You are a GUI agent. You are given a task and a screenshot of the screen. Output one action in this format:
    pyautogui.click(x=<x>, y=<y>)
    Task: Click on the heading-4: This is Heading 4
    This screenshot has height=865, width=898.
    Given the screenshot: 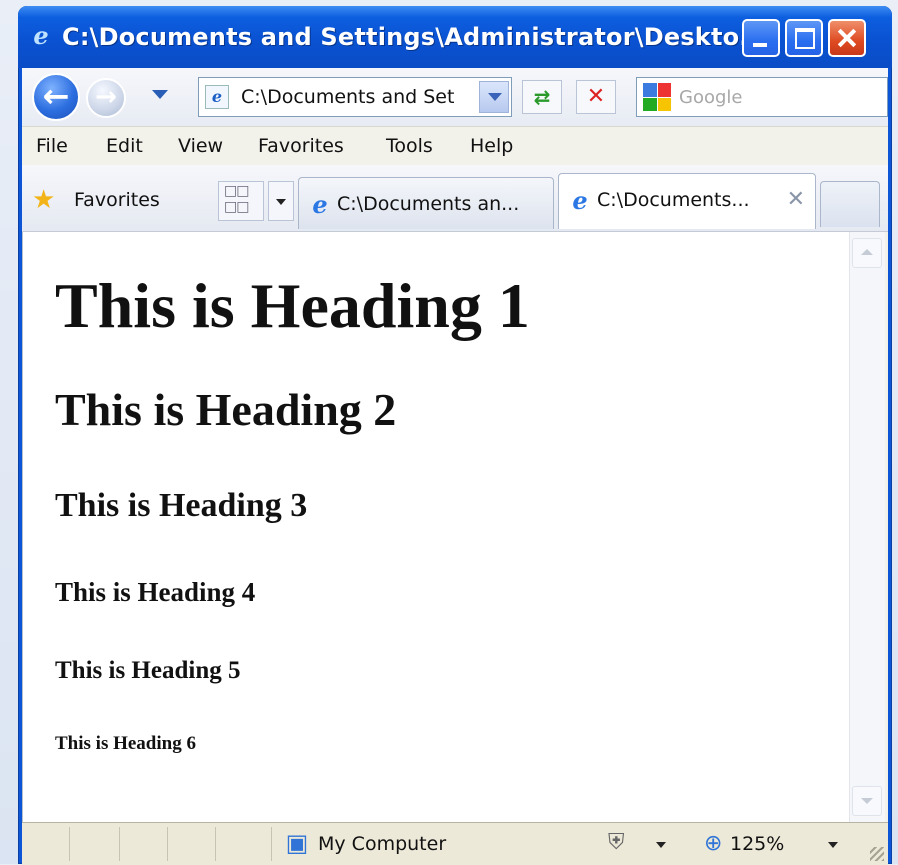 What is the action you would take?
    pyautogui.click(x=155, y=592)
    